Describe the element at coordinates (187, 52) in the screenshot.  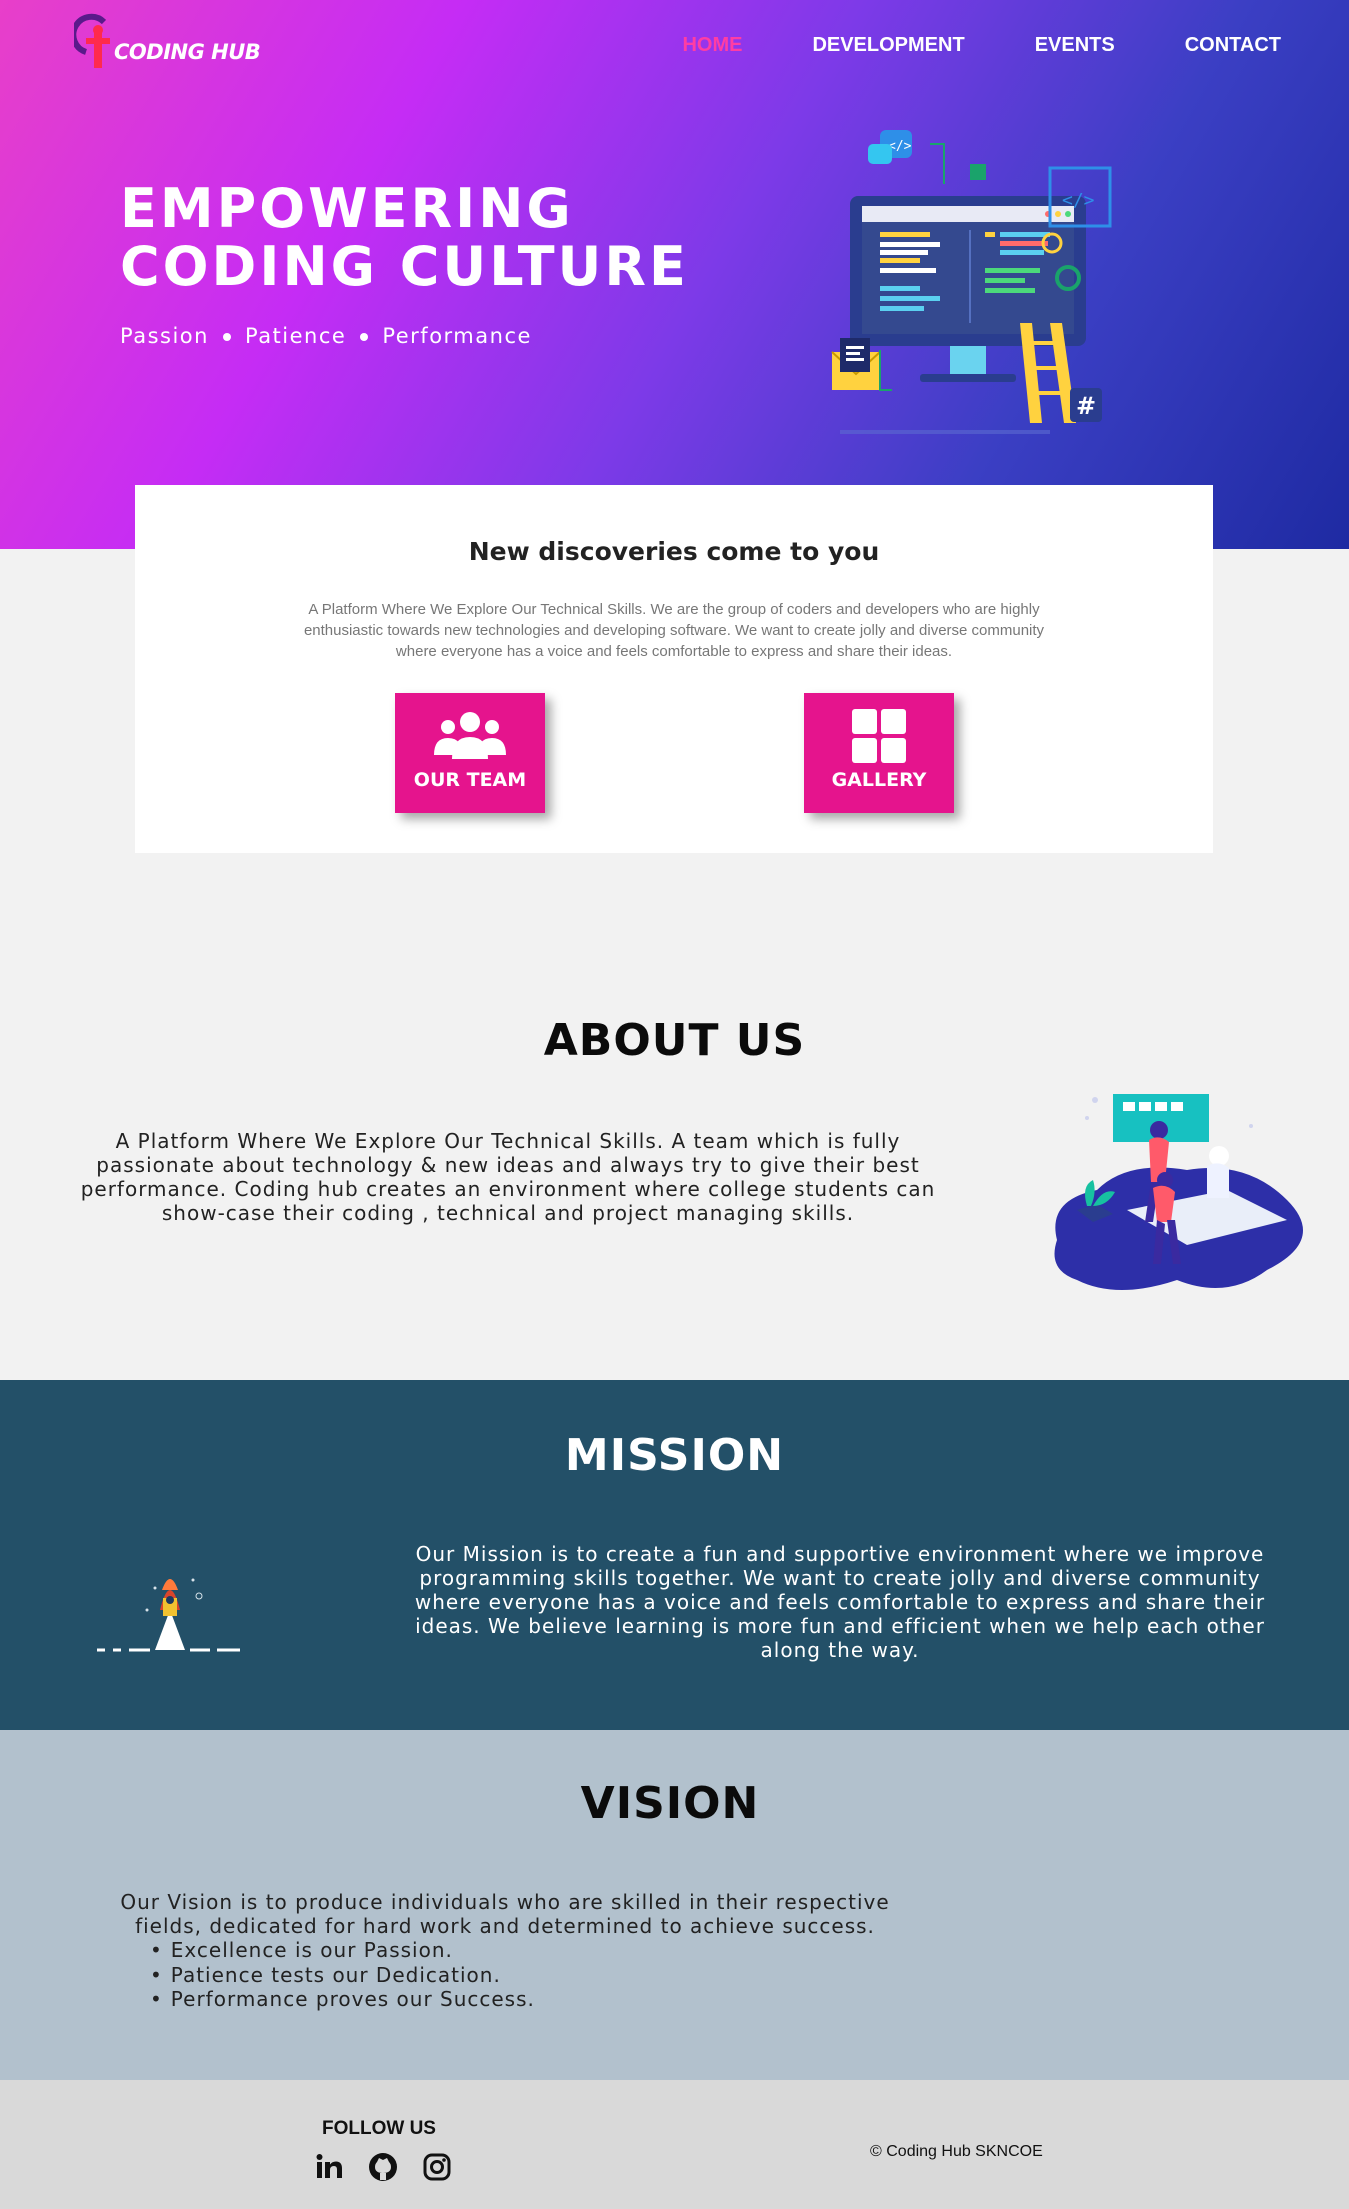
I see `logo-text: CODING HUB` at that location.